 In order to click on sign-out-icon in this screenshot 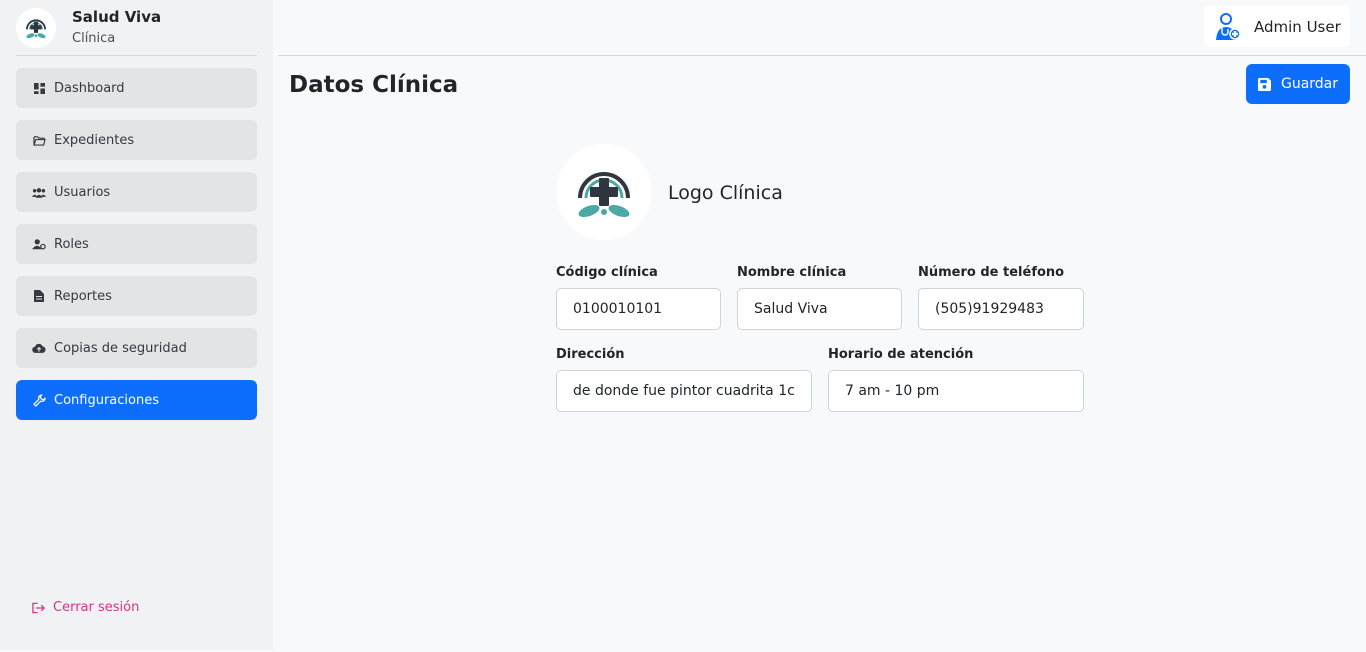, I will do `click(38, 608)`.